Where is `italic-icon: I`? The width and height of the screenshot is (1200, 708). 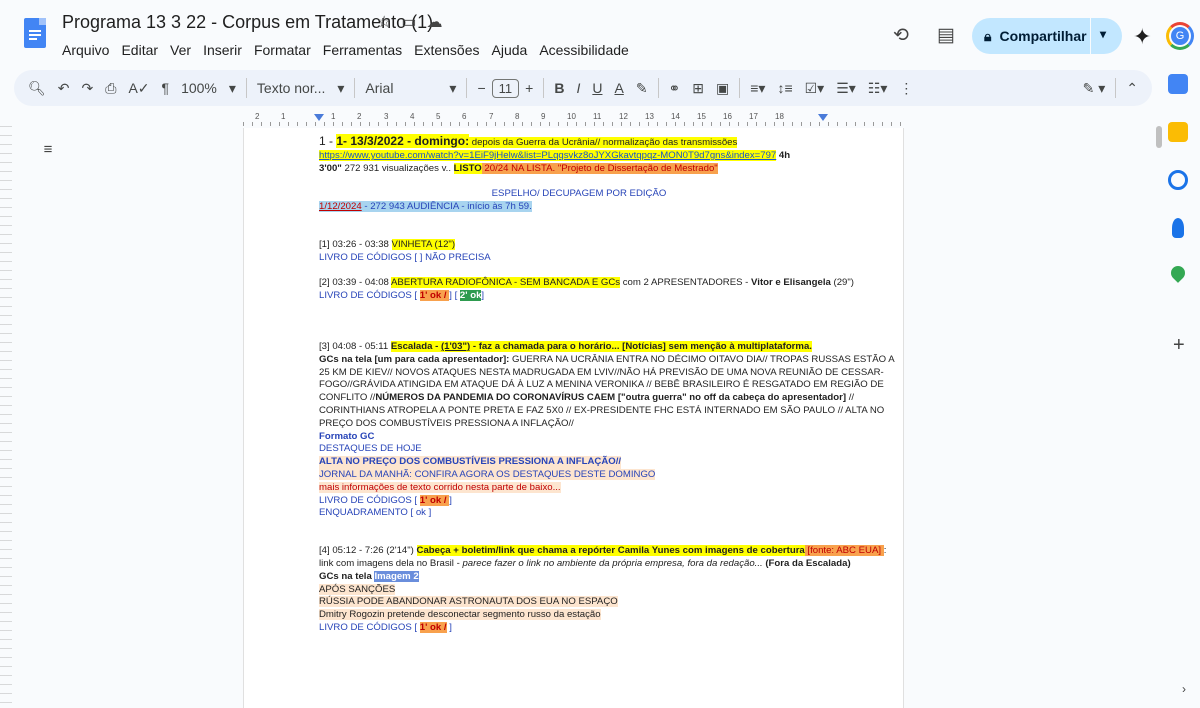 italic-icon: I is located at coordinates (578, 88).